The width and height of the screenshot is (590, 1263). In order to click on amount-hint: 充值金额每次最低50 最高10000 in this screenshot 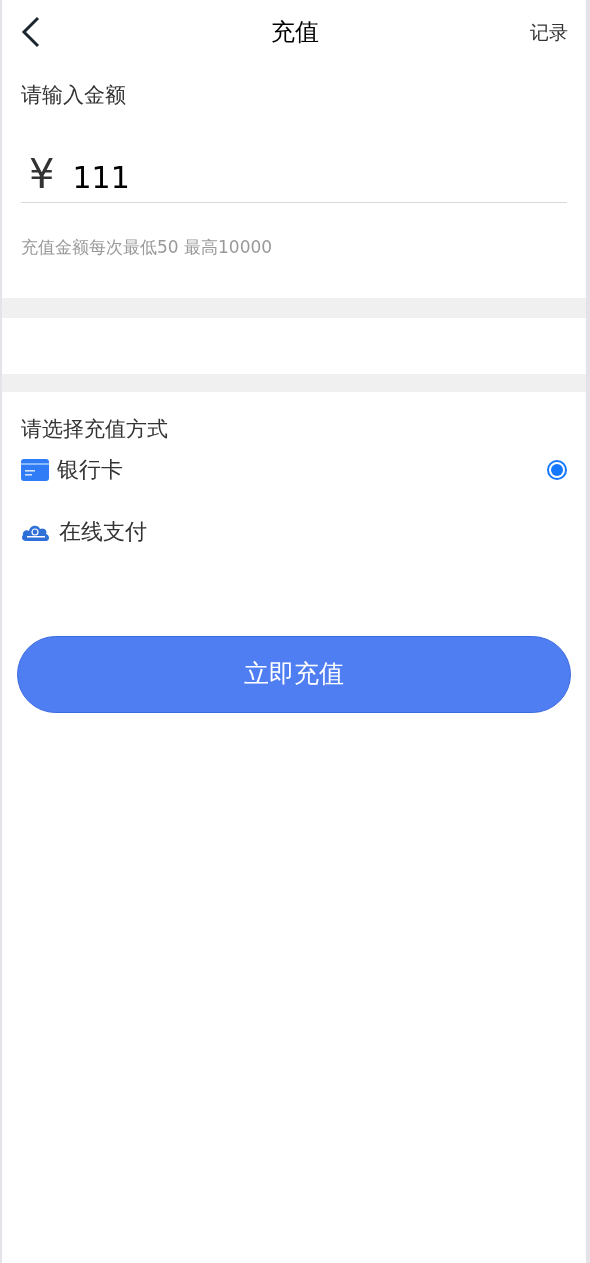, I will do `click(147, 247)`.